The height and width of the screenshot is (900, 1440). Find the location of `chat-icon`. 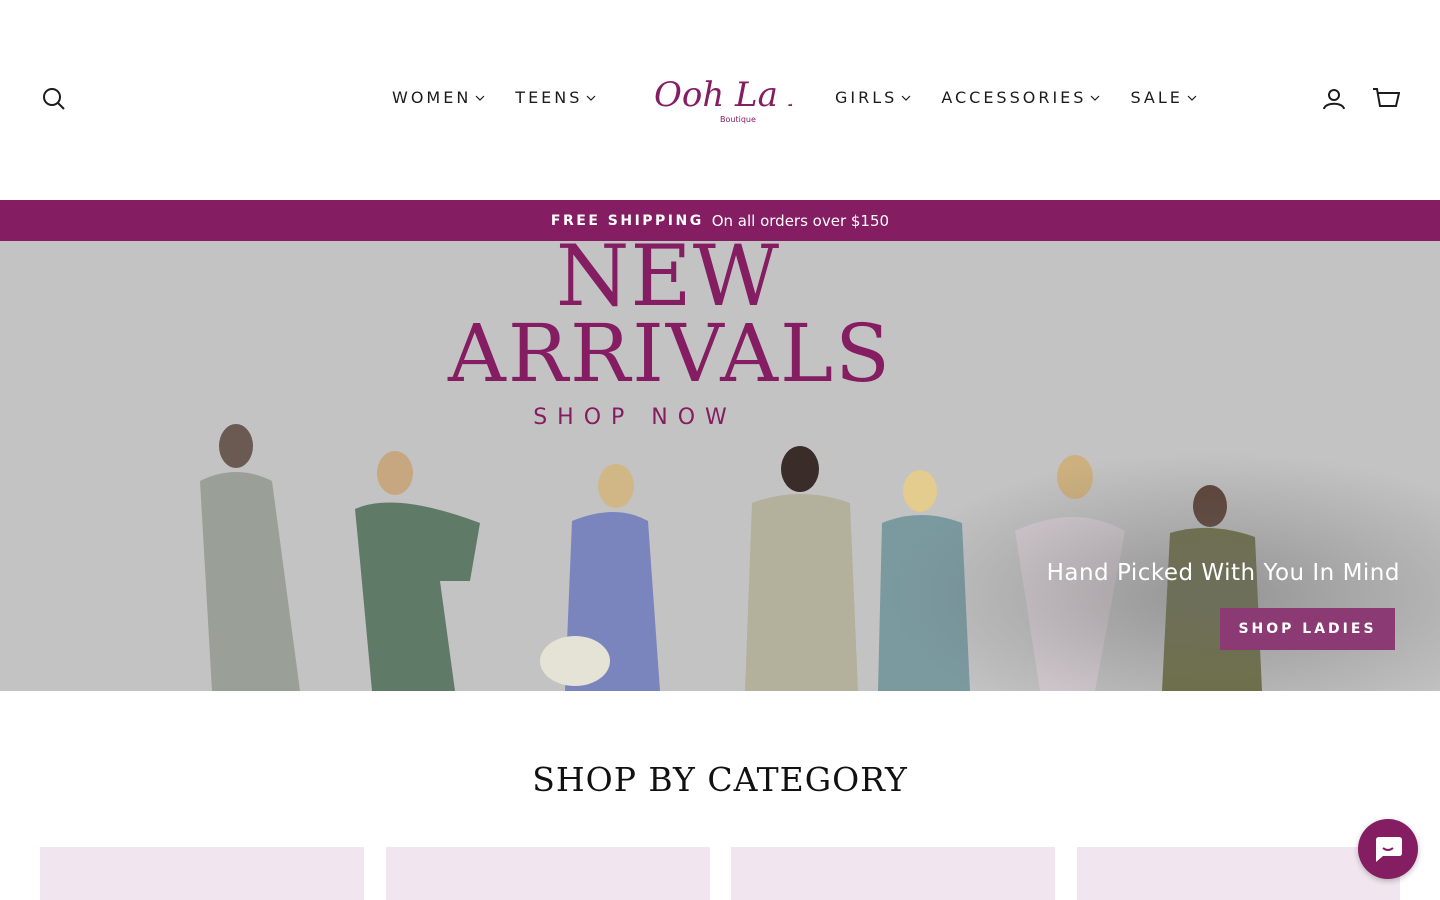

chat-icon is located at coordinates (1389, 849).